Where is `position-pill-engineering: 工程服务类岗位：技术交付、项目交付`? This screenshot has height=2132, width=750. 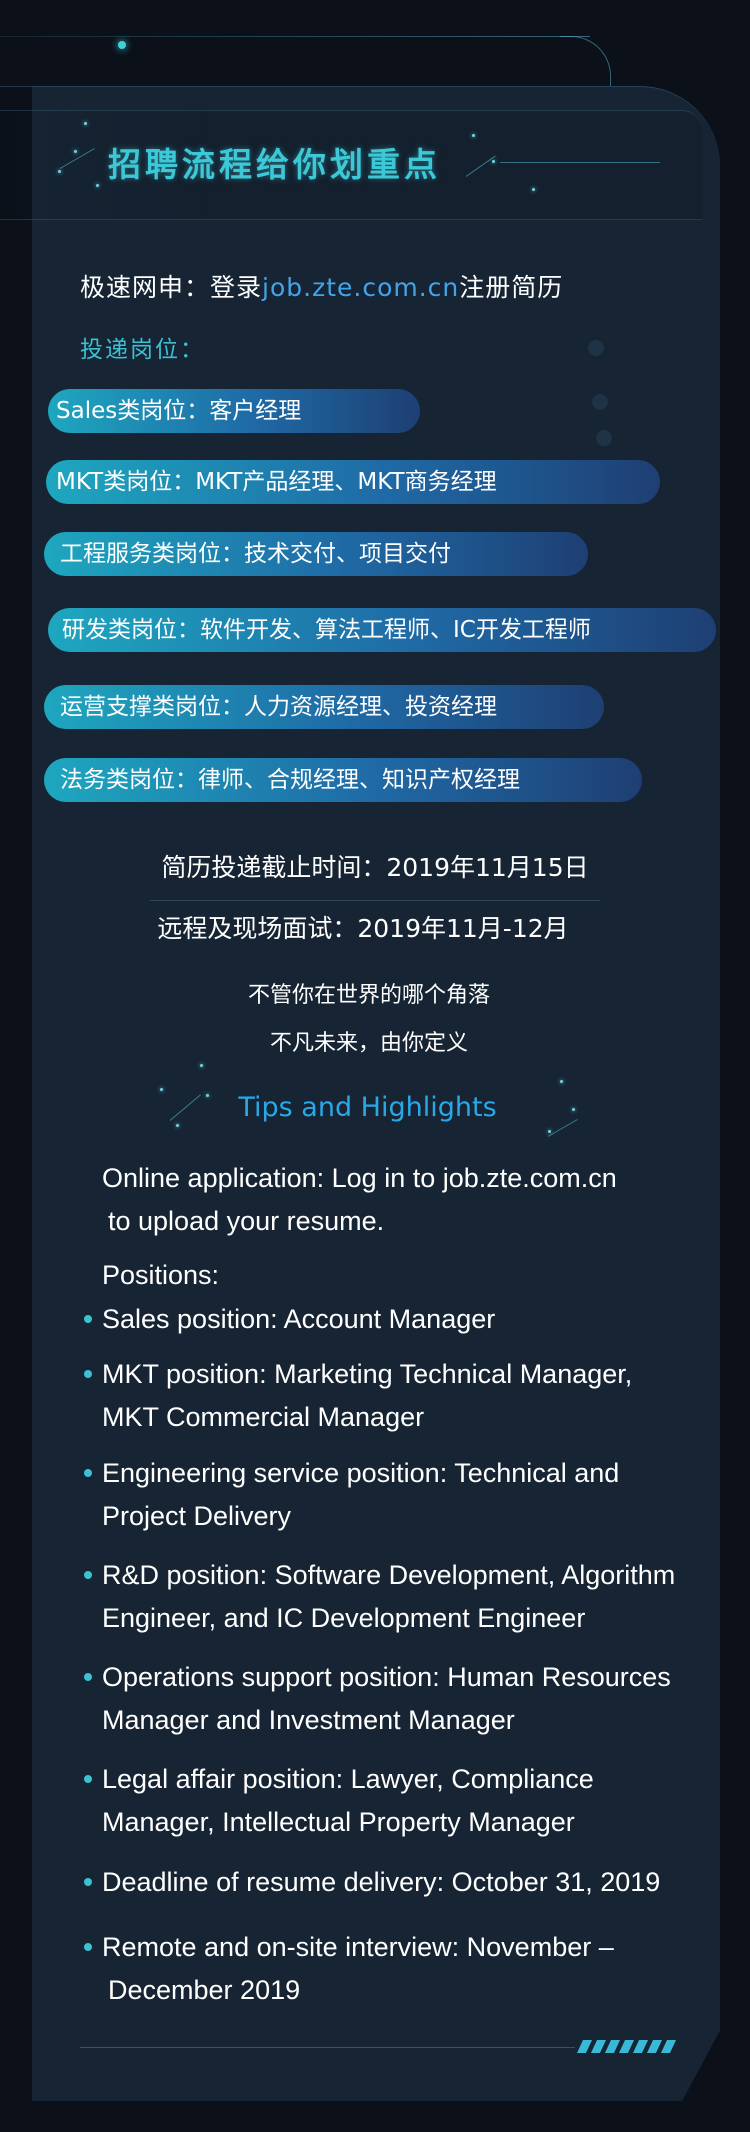
position-pill-engineering: 工程服务类岗位：技术交付、项目交付 is located at coordinates (316, 554).